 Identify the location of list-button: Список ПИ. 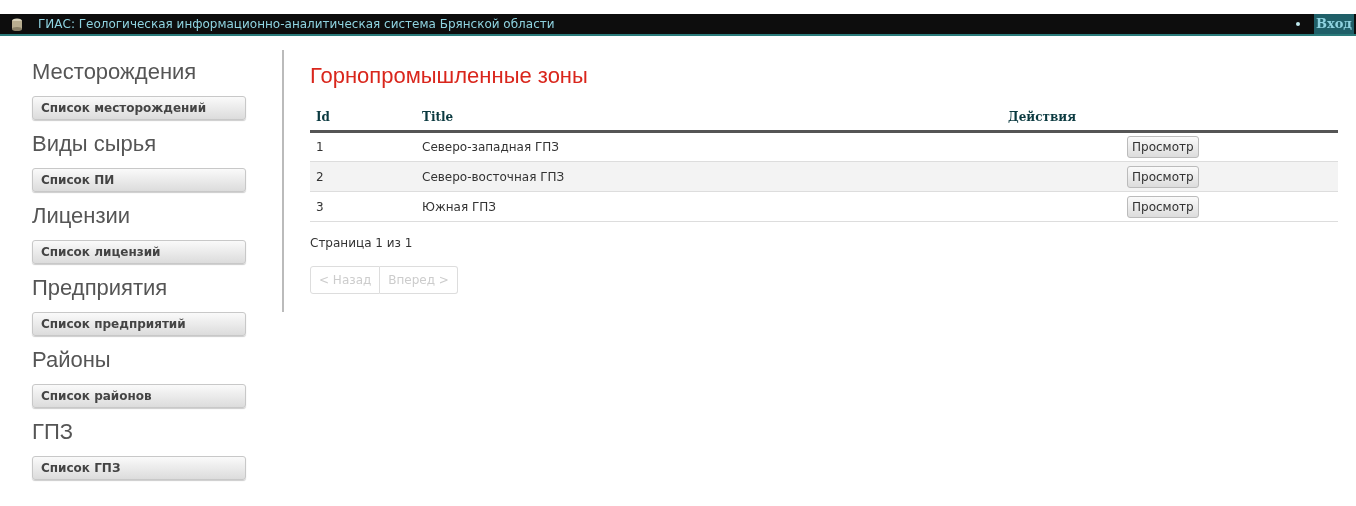
(139, 180).